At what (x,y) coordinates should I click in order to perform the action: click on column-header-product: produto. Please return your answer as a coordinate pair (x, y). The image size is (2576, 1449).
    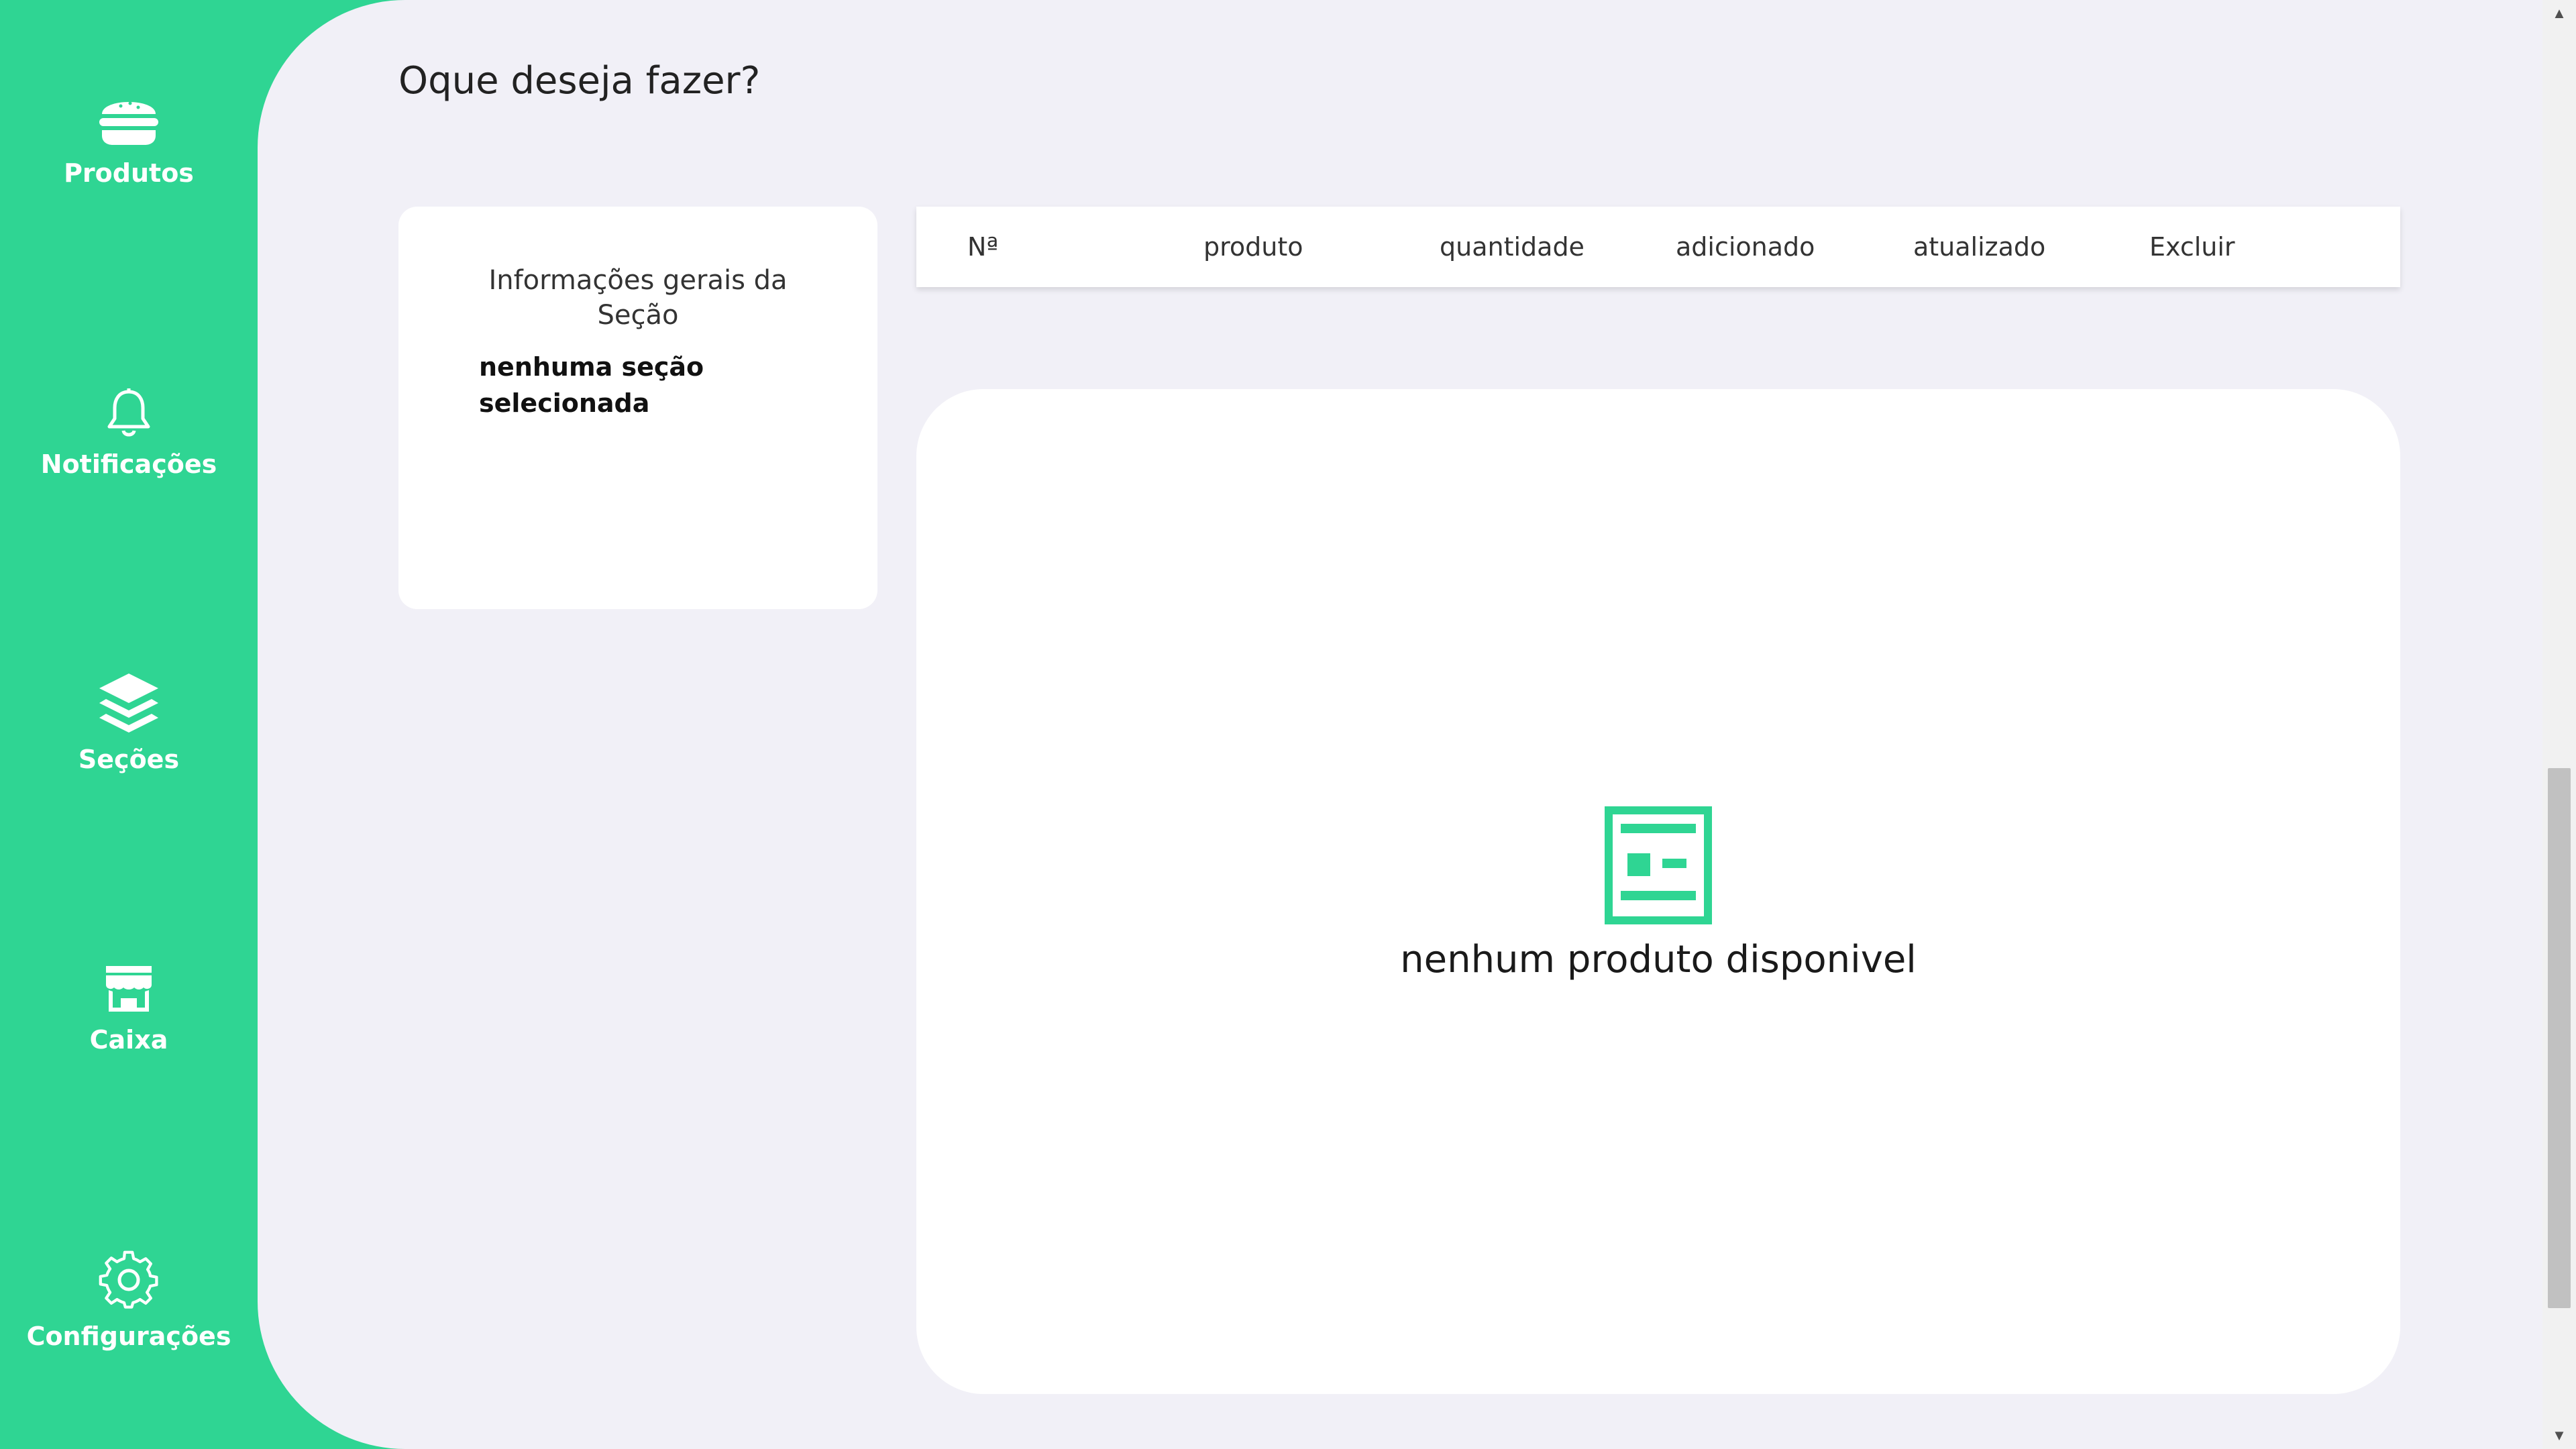
    Looking at the image, I should click on (1253, 247).